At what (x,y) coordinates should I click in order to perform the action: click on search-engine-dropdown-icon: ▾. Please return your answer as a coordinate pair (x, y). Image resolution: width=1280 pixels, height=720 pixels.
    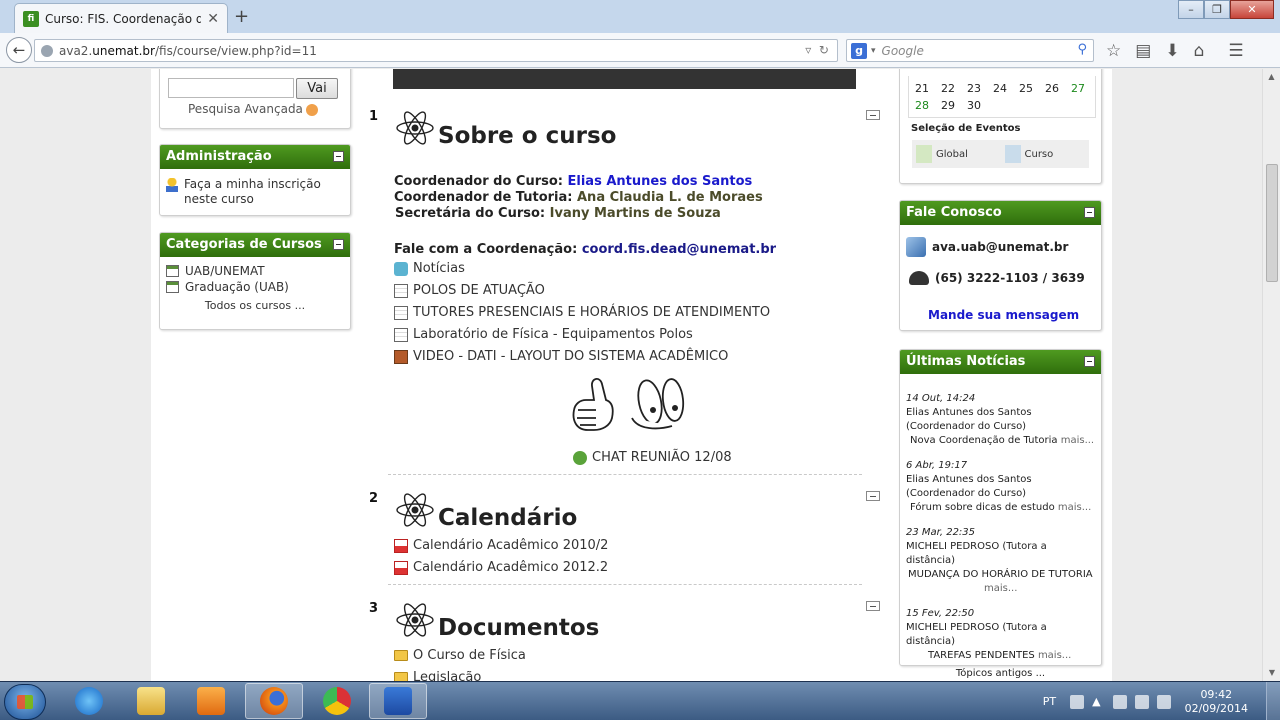
    Looking at the image, I should click on (873, 51).